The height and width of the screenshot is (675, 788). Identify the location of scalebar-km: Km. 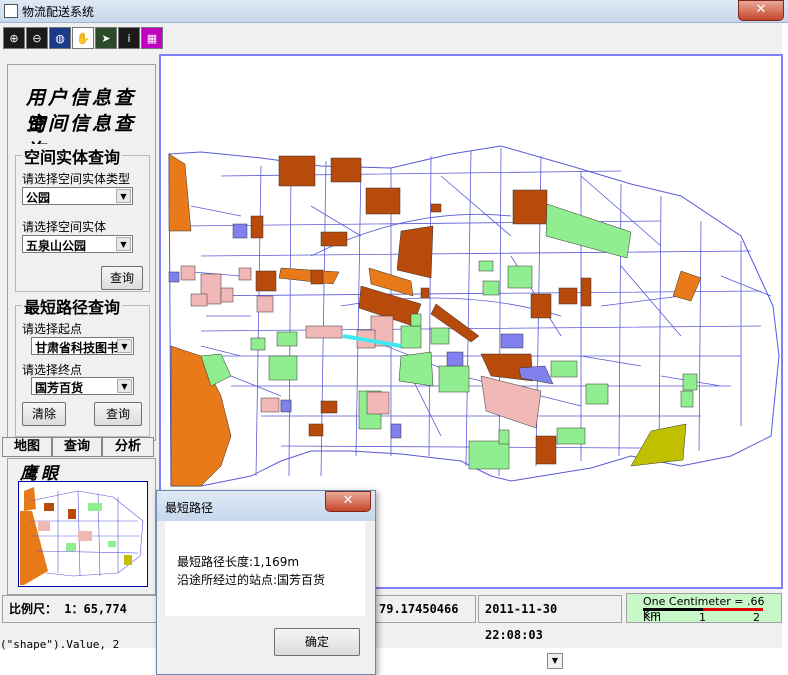
(652, 617).